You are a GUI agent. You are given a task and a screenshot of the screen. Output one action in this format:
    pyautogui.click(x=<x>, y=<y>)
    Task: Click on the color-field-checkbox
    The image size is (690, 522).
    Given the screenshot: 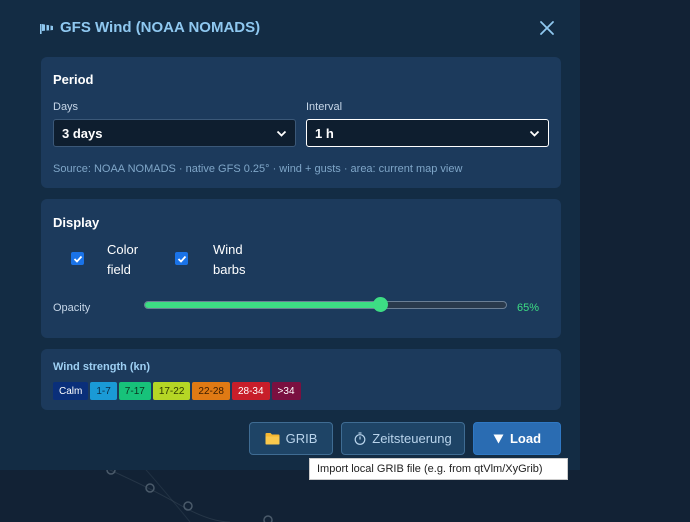 What is the action you would take?
    pyautogui.click(x=77, y=258)
    